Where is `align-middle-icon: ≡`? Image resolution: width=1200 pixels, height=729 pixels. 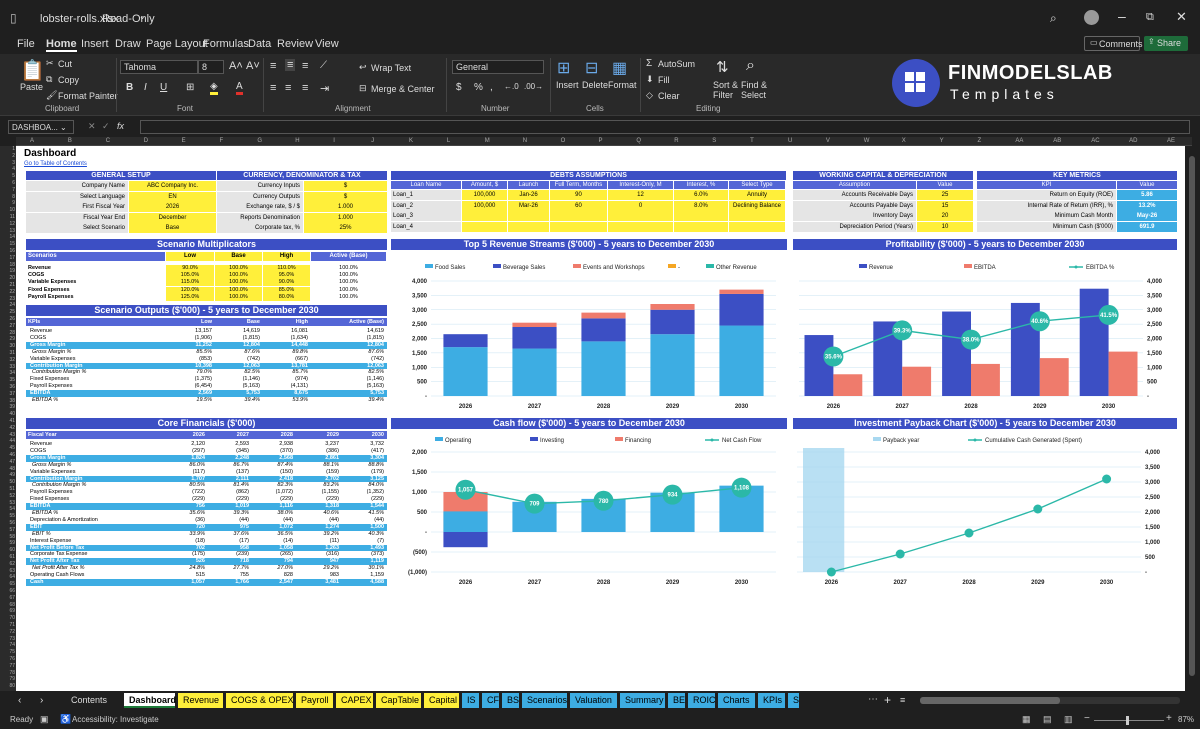 align-middle-icon: ≡ is located at coordinates (290, 65).